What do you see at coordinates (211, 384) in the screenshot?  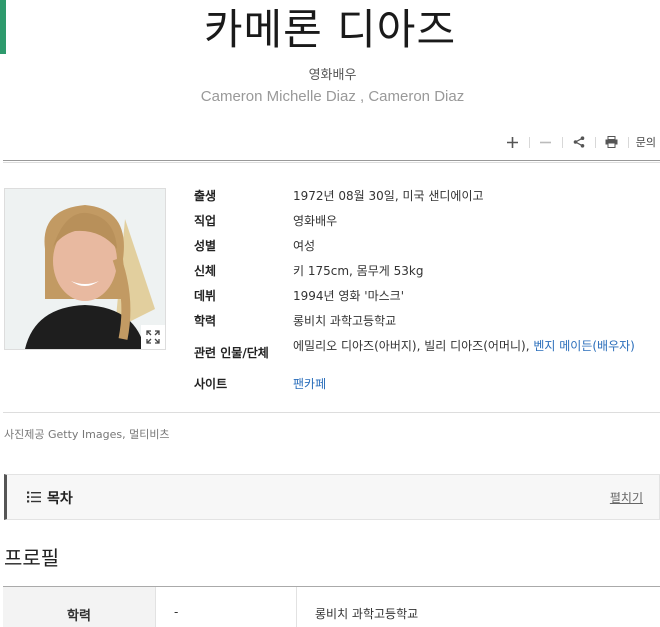 I see `info-label: 사이트` at bounding box center [211, 384].